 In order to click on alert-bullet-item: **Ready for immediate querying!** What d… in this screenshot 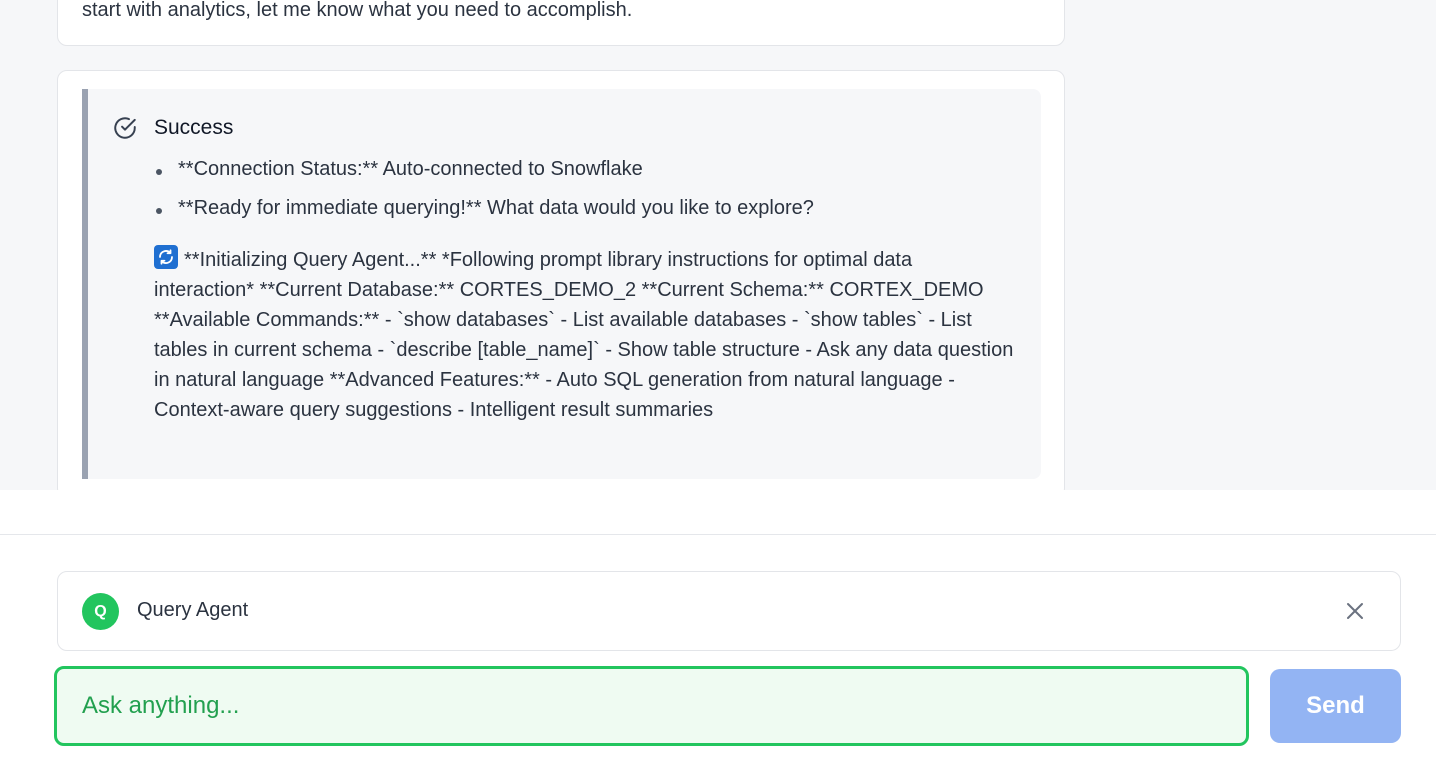, I will do `click(484, 213)`.